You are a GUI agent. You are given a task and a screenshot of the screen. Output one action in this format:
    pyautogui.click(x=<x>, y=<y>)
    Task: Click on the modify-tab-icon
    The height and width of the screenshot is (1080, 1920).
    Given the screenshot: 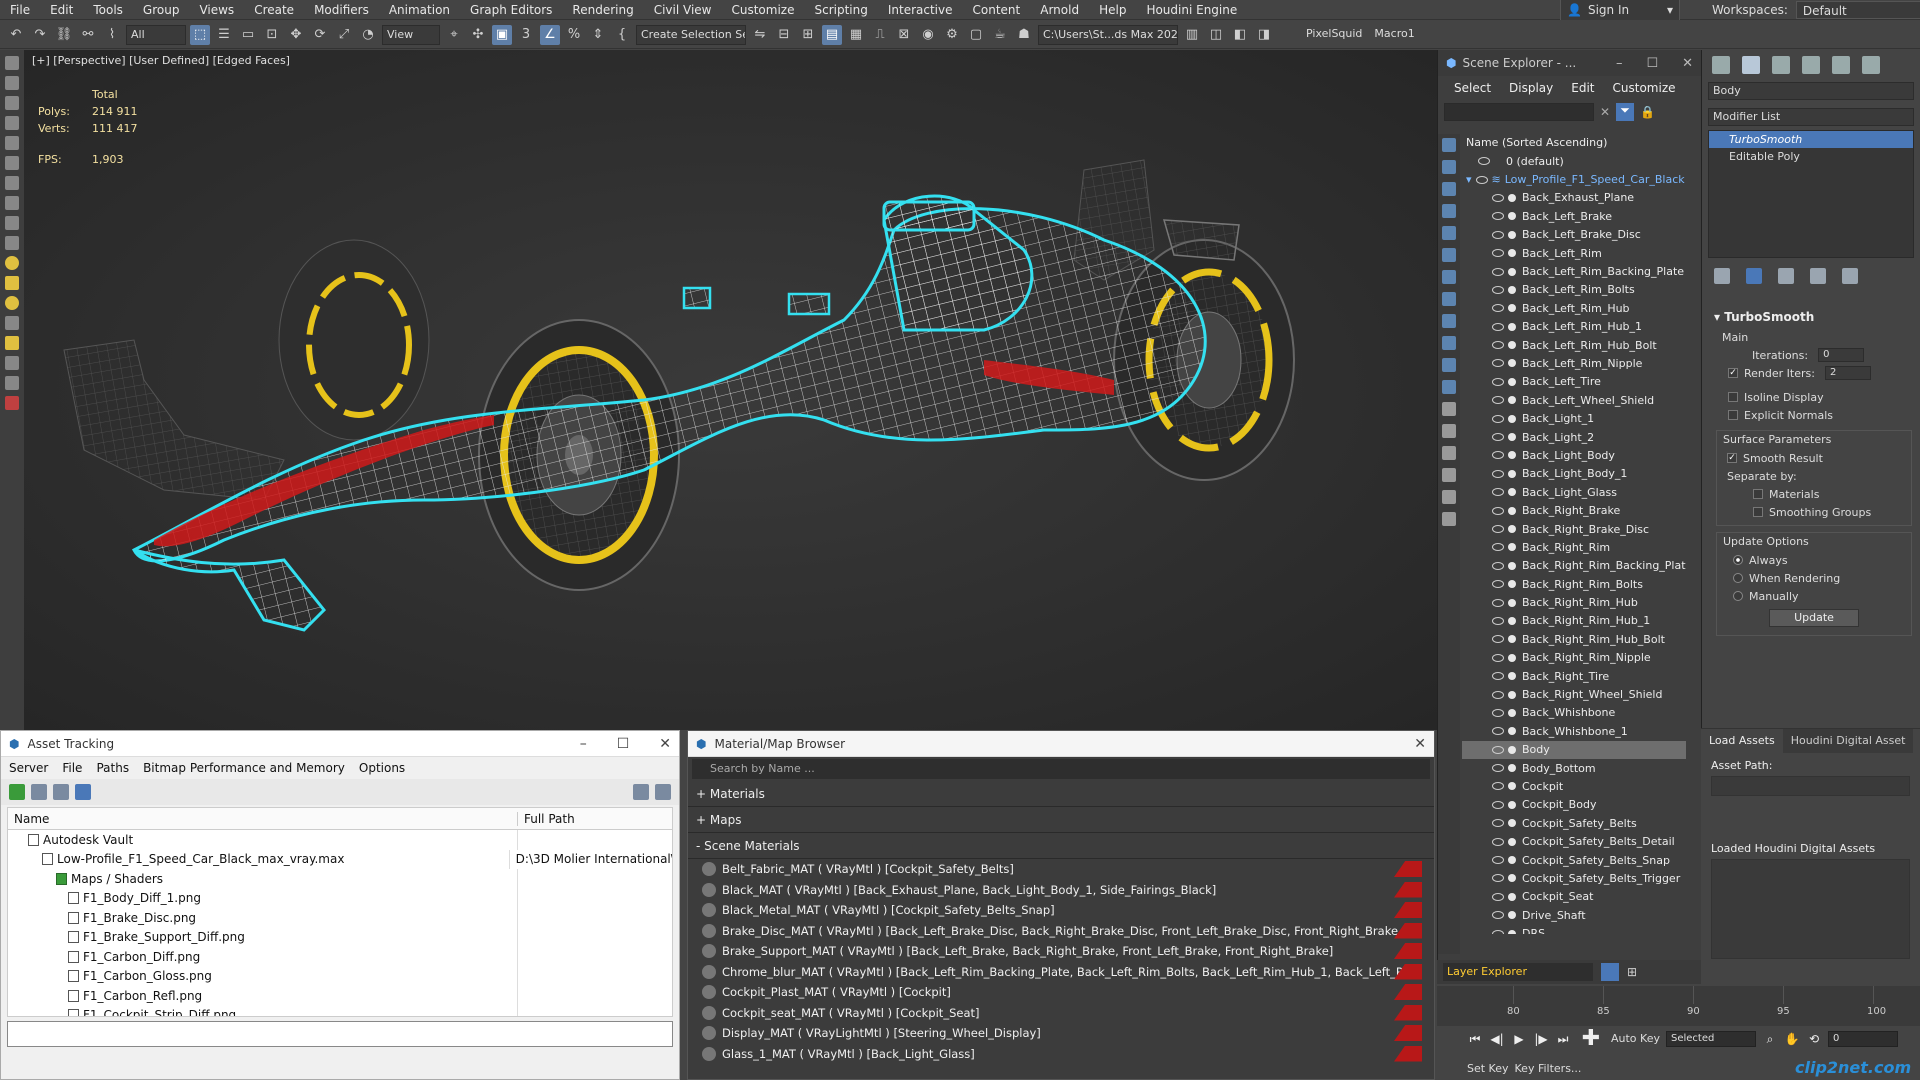 What is the action you would take?
    pyautogui.click(x=1751, y=65)
    